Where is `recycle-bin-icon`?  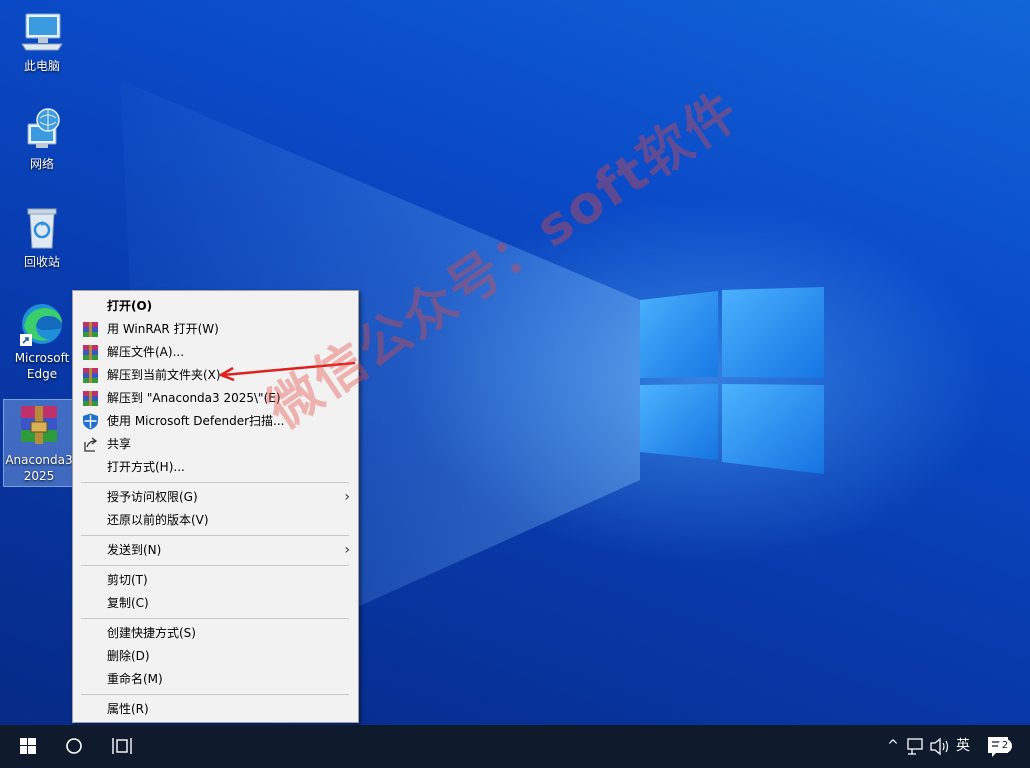 recycle-bin-icon is located at coordinates (42, 228).